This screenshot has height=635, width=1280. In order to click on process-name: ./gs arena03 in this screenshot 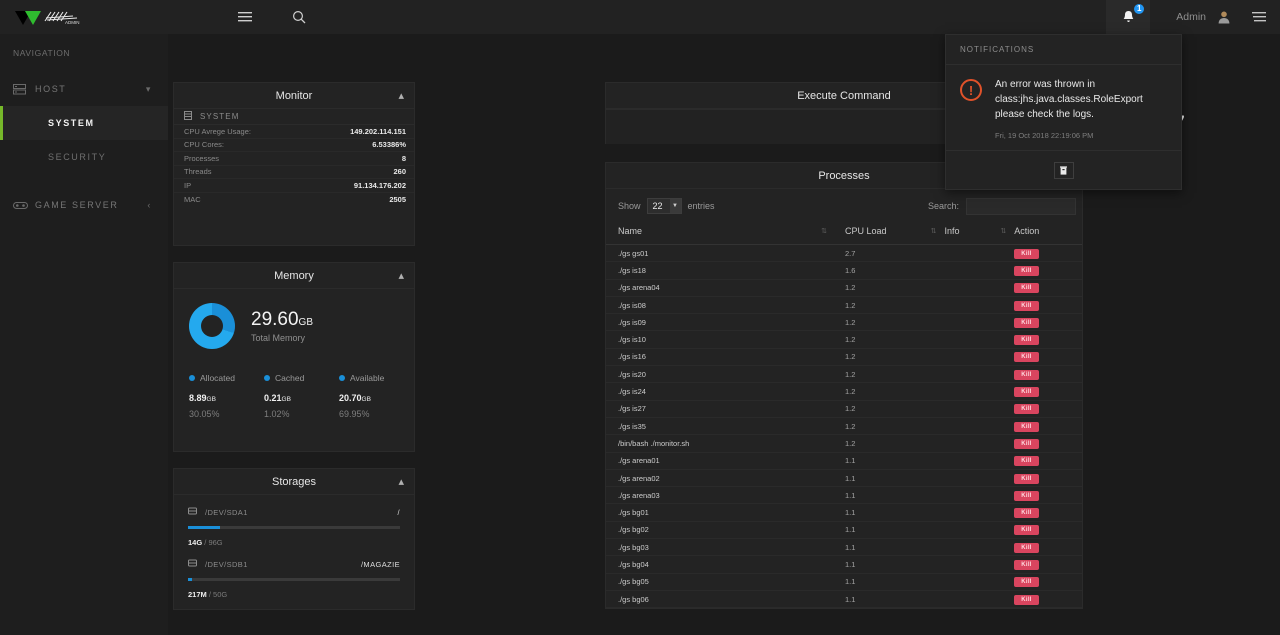, I will do `click(725, 495)`.